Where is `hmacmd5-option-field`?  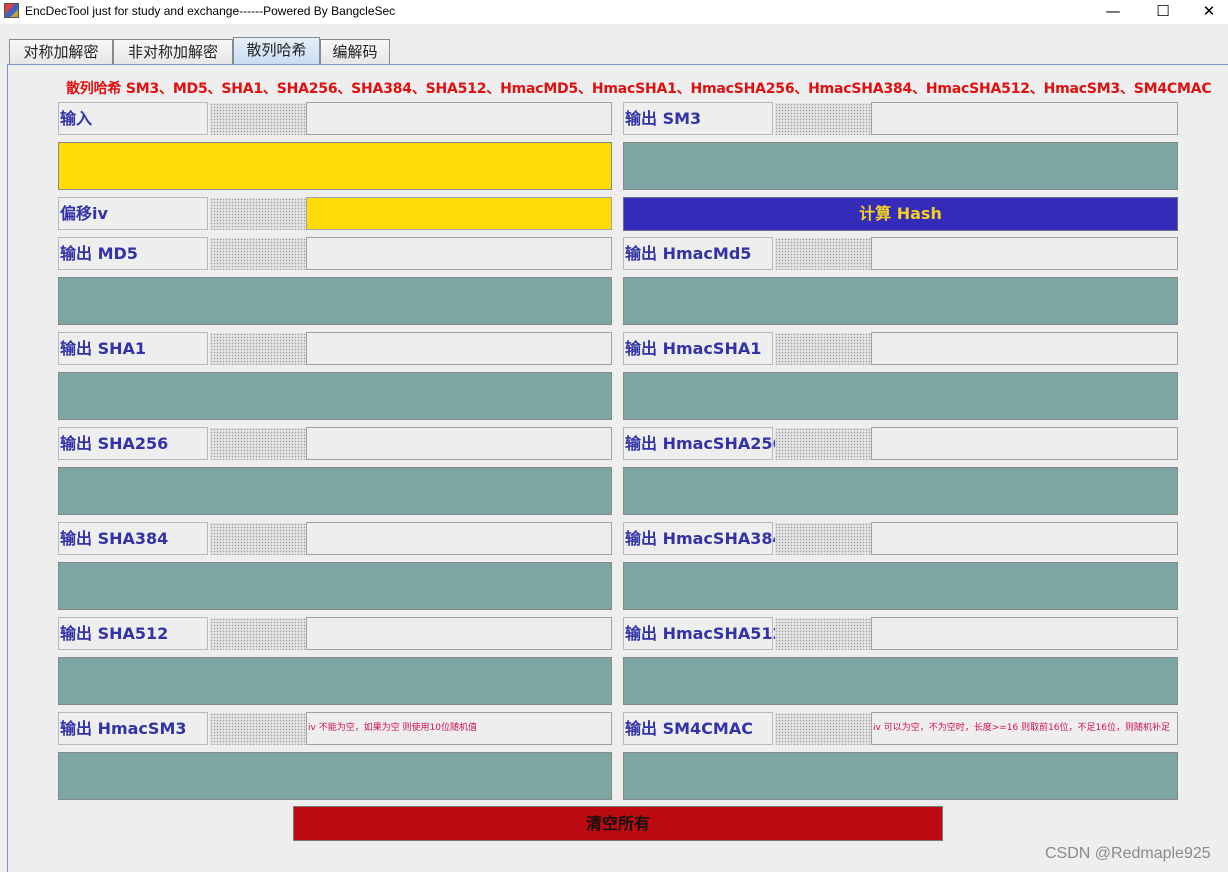
hmacmd5-option-field is located at coordinates (1024, 253).